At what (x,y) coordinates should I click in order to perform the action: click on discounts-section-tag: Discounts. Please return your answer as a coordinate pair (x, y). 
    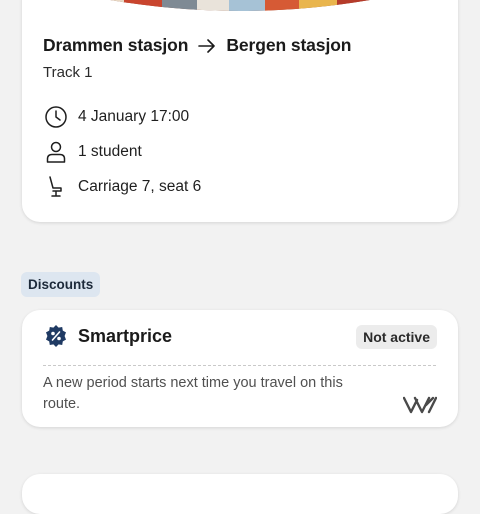
    Looking at the image, I should click on (61, 284).